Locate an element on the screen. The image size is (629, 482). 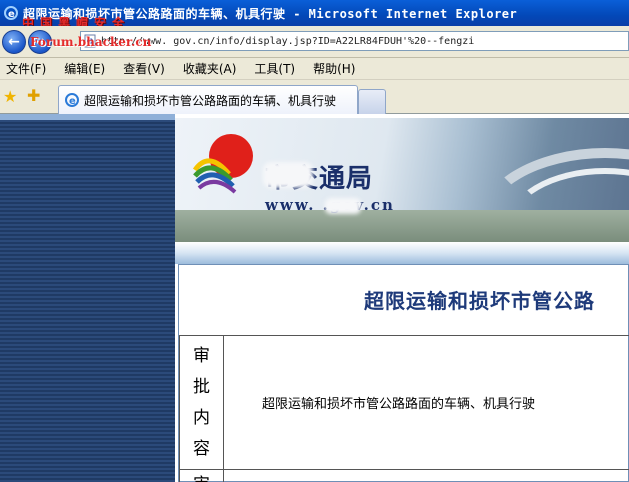
menu-help: 帮助(H) is located at coordinates (334, 68).